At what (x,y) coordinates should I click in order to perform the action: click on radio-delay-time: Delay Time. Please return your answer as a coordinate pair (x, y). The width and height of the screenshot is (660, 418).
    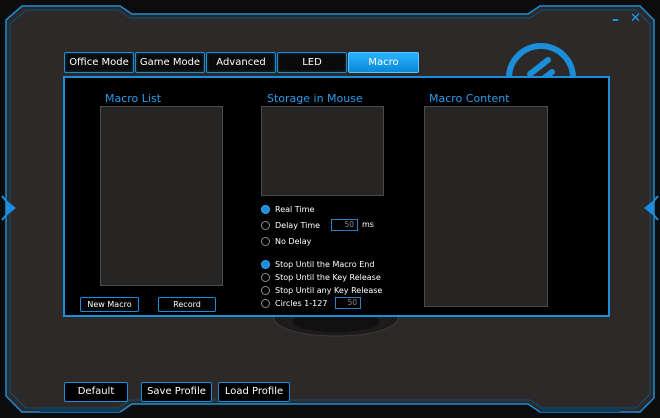
    Looking at the image, I should click on (290, 225).